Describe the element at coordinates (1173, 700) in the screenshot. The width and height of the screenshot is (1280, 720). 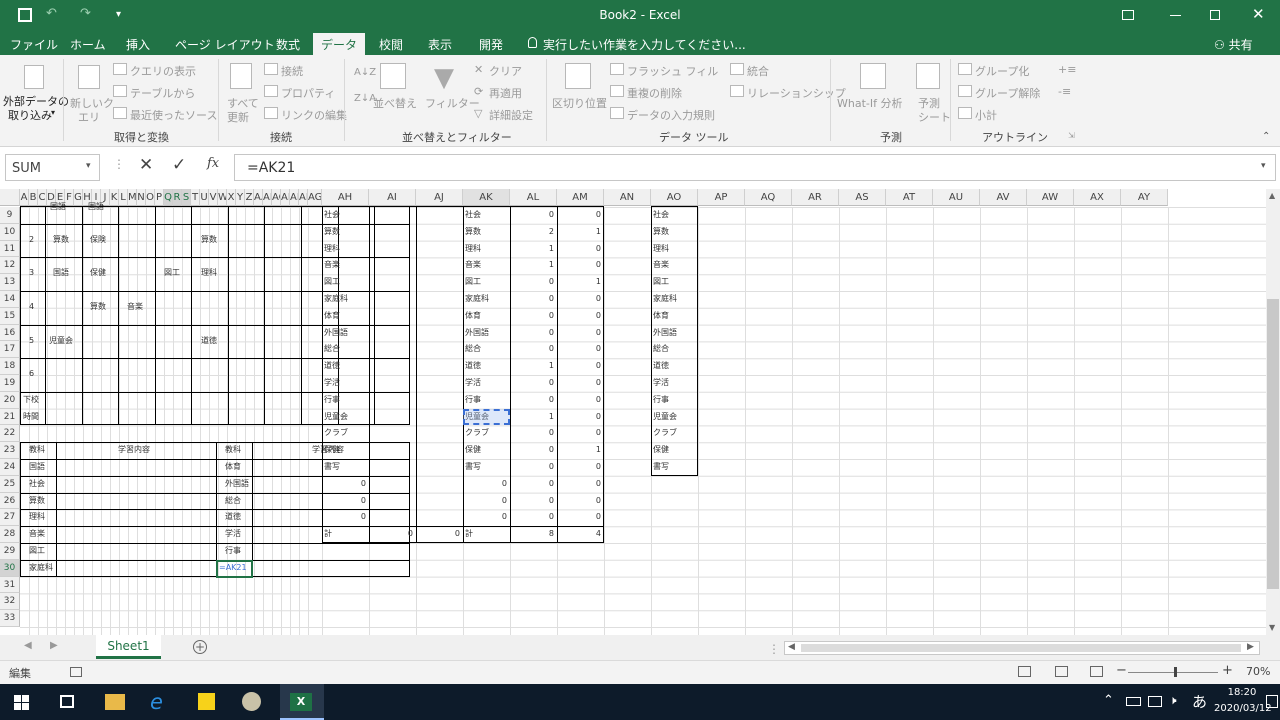
I see `volume-icon: 🕨` at that location.